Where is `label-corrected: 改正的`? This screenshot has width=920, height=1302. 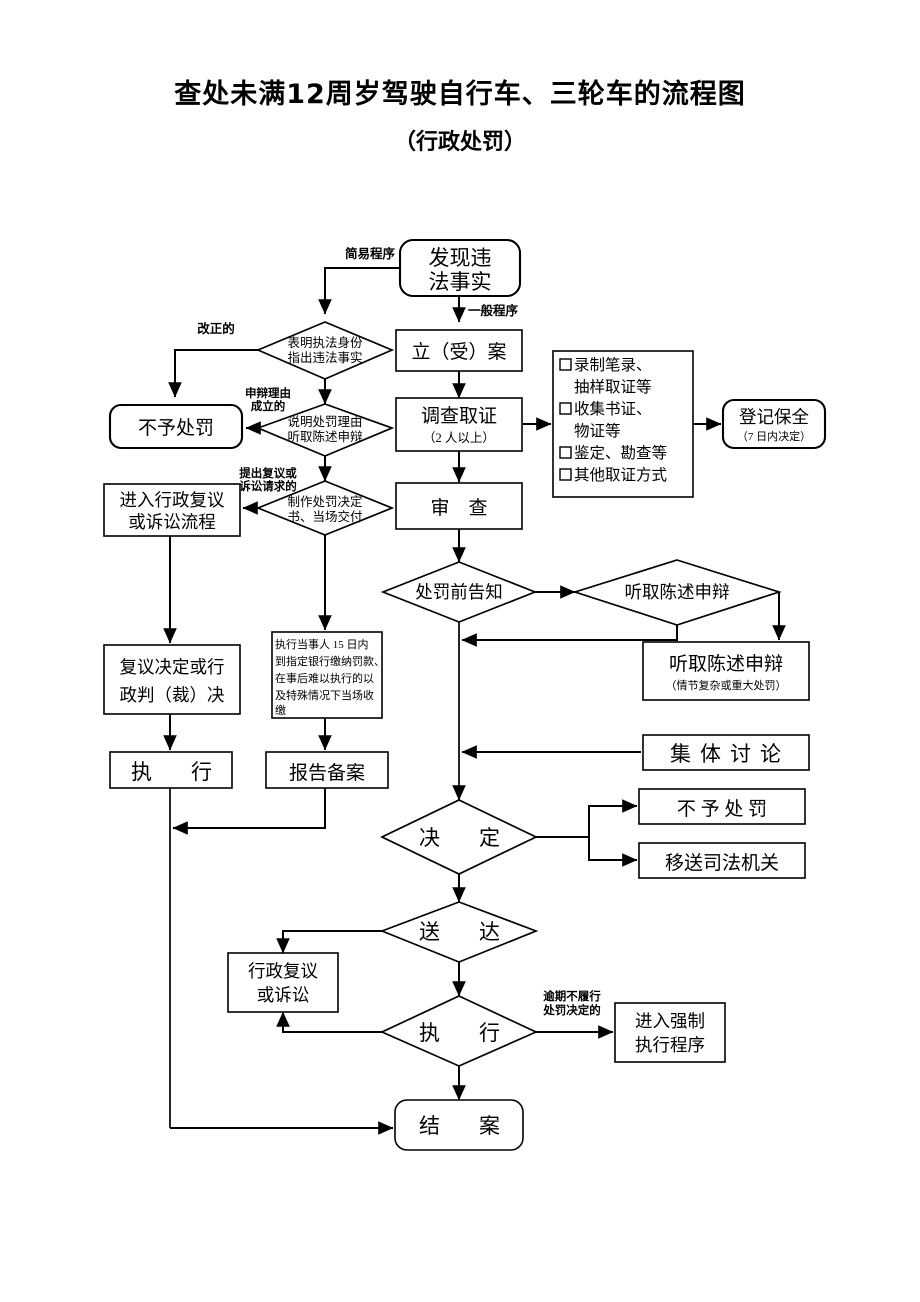
label-corrected: 改正的 is located at coordinates (216, 328).